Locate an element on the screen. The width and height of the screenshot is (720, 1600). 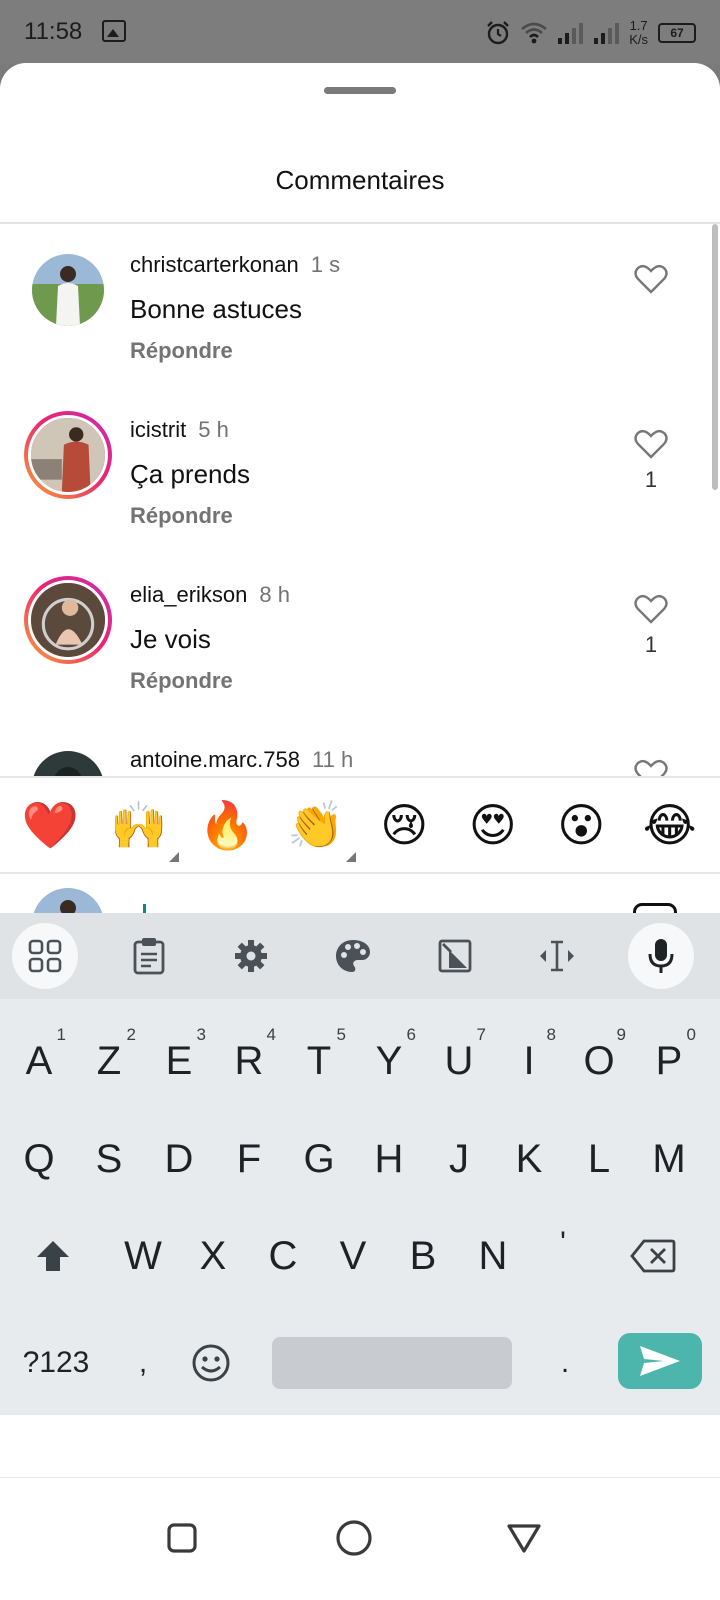
clipboard-icon is located at coordinates (149, 956).